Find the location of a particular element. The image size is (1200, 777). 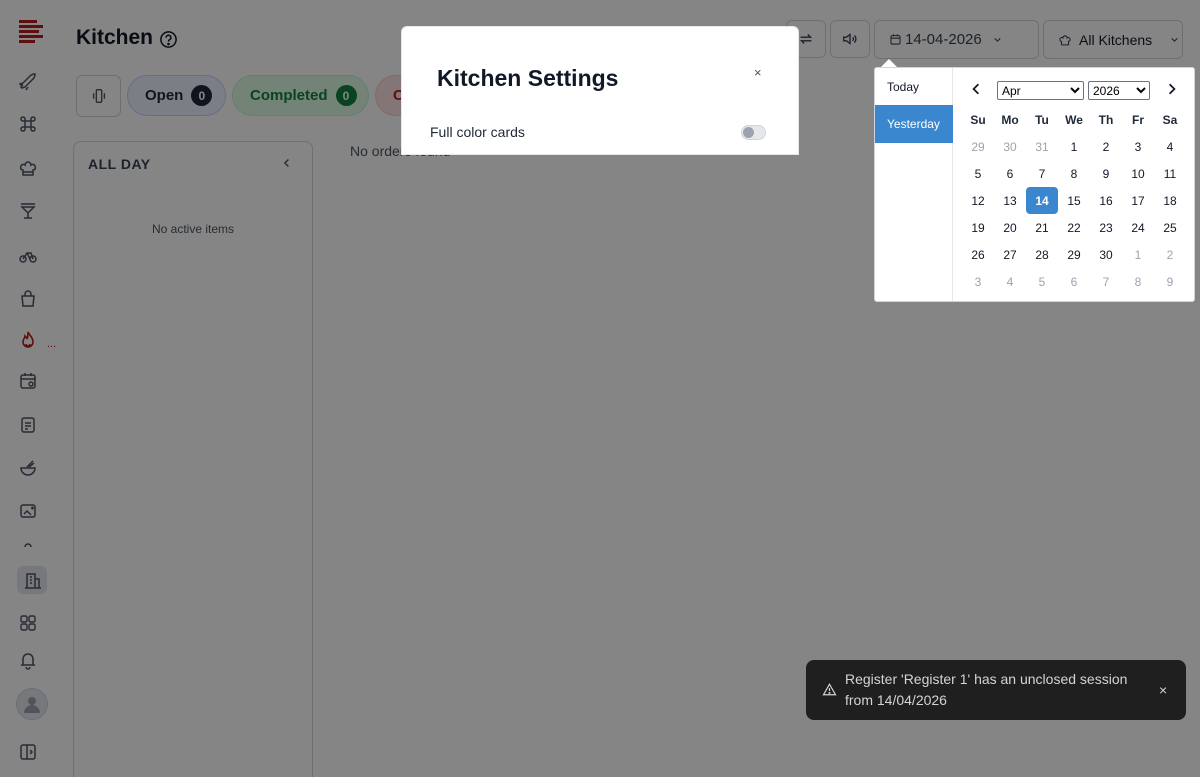

calendar-day: 16 is located at coordinates (1106, 200).